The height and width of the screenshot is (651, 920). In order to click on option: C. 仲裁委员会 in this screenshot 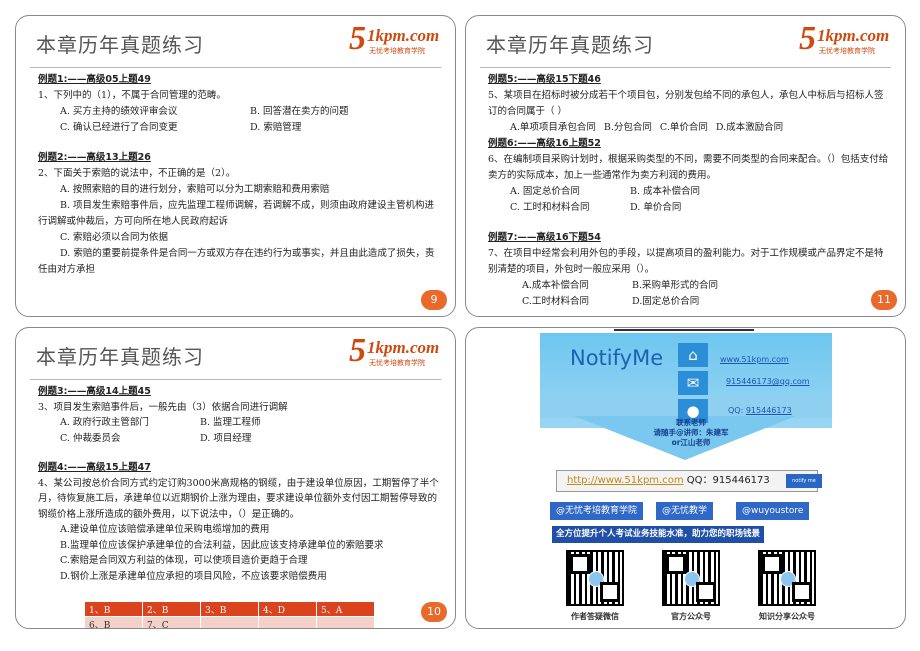, I will do `click(90, 438)`.